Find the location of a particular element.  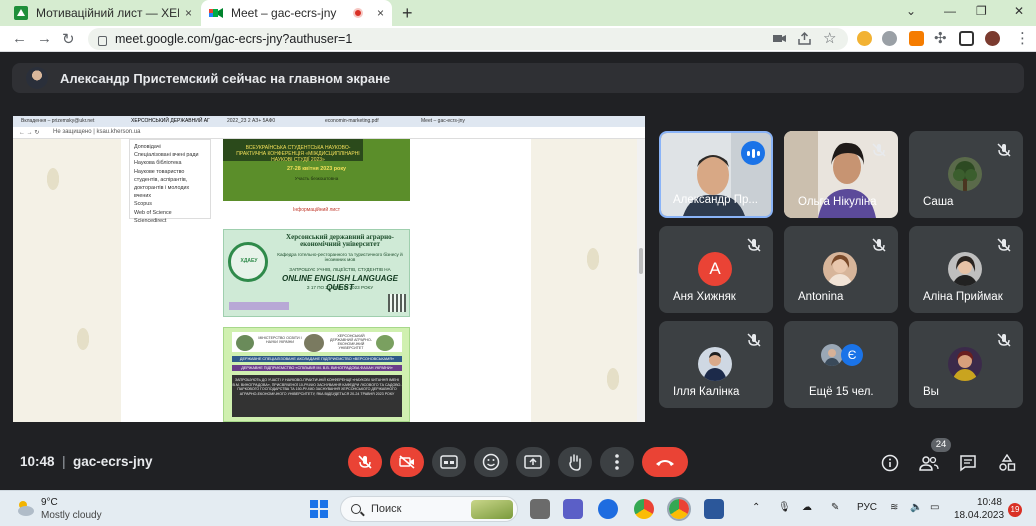

meet-favicon-icon is located at coordinates (216, 13).